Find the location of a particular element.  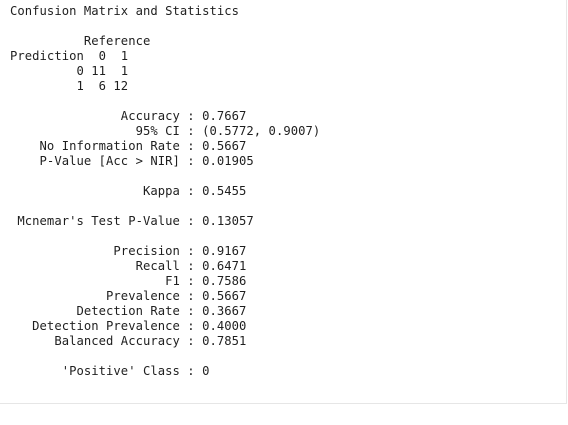

stat-p-value-acc-nir: P-Value [Acc > NIR] : 0.01905 is located at coordinates (132, 161).